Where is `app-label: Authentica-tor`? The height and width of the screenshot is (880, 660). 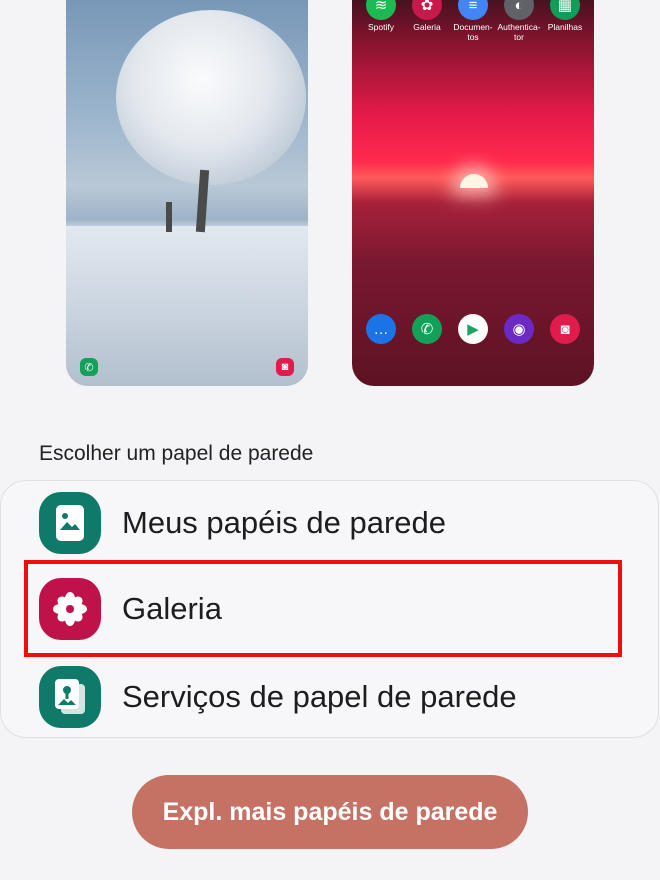 app-label: Authentica-tor is located at coordinates (519, 32).